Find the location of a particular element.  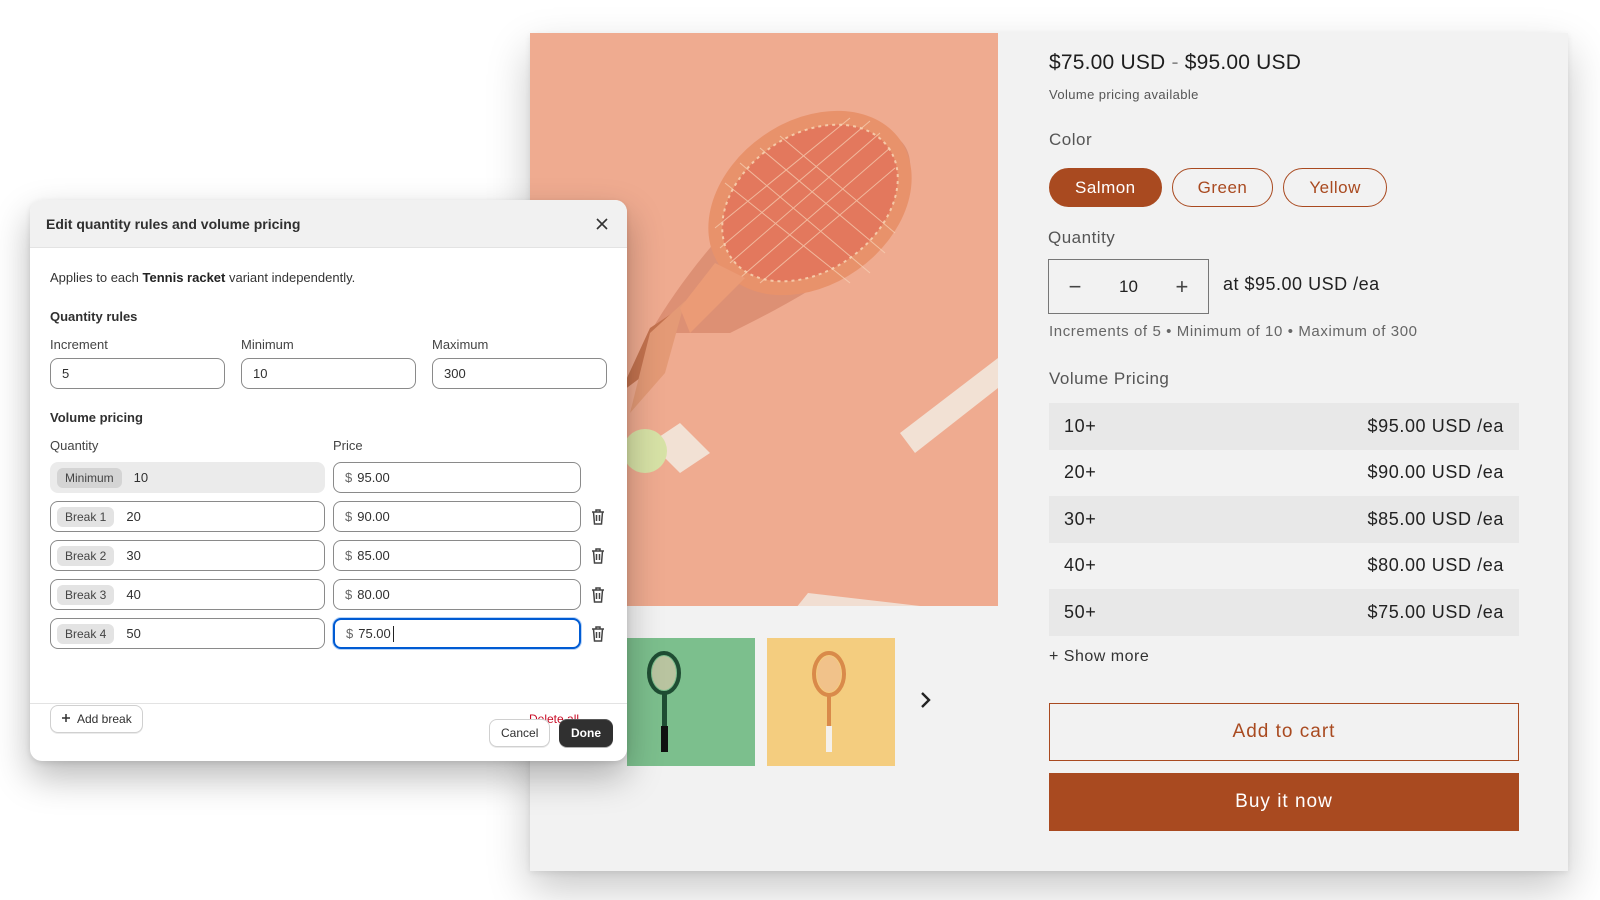

price-value: 85.00 is located at coordinates (373, 555).